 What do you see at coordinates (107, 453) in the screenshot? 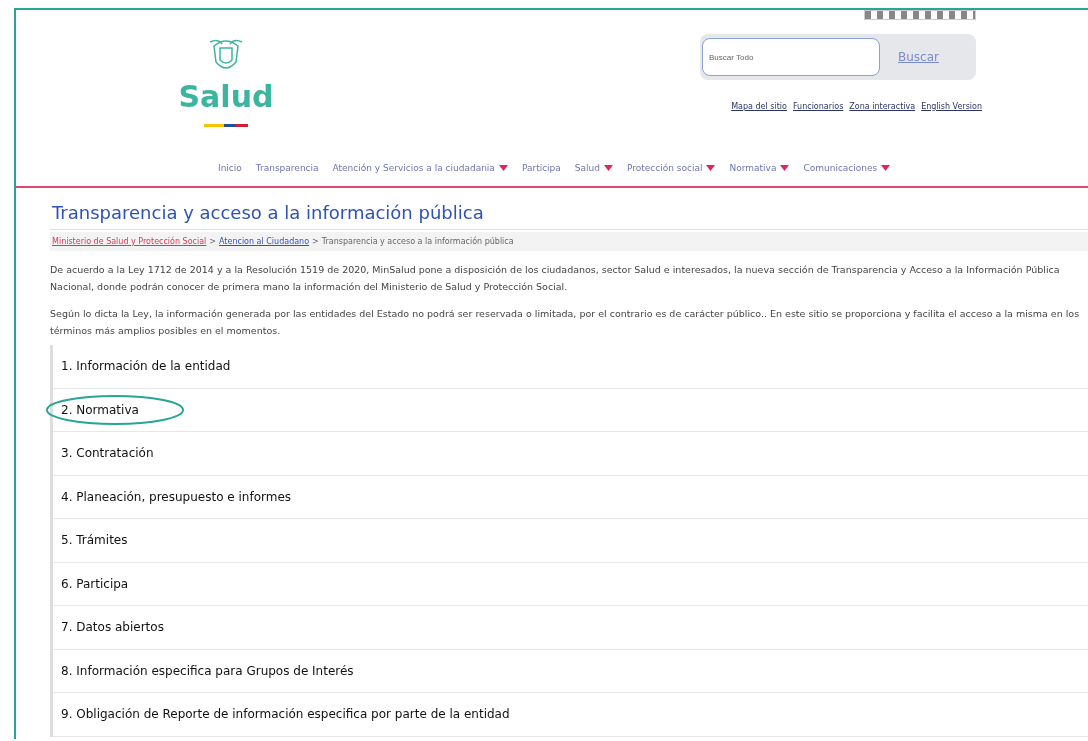
I see `section-link: 3. Contratación` at bounding box center [107, 453].